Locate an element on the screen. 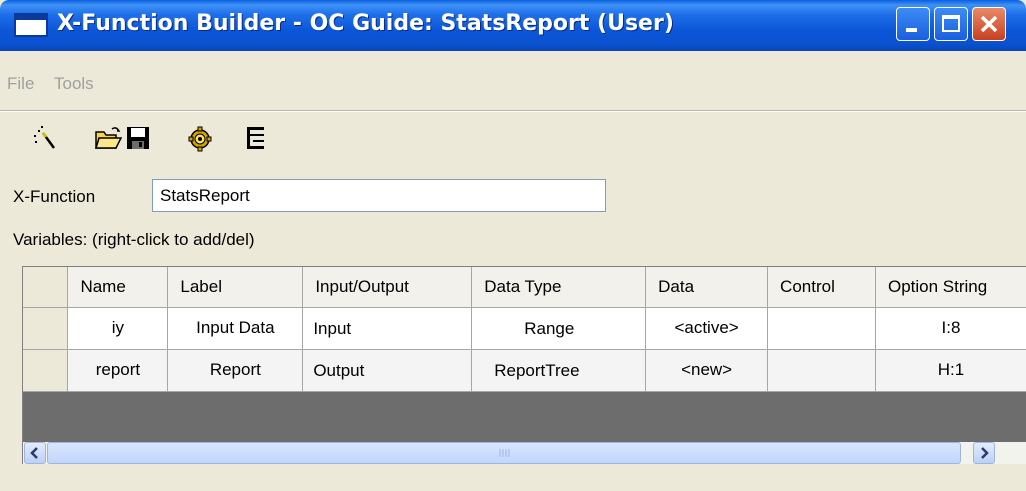  compile-gear-icon is located at coordinates (200, 138).